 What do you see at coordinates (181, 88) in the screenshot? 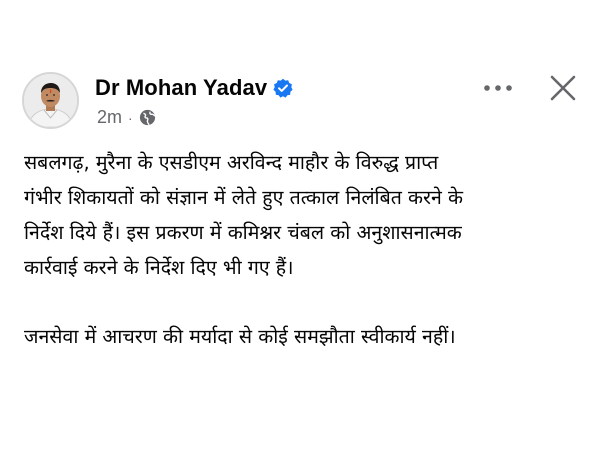
I see `author-name: Dr Mohan Yadav` at bounding box center [181, 88].